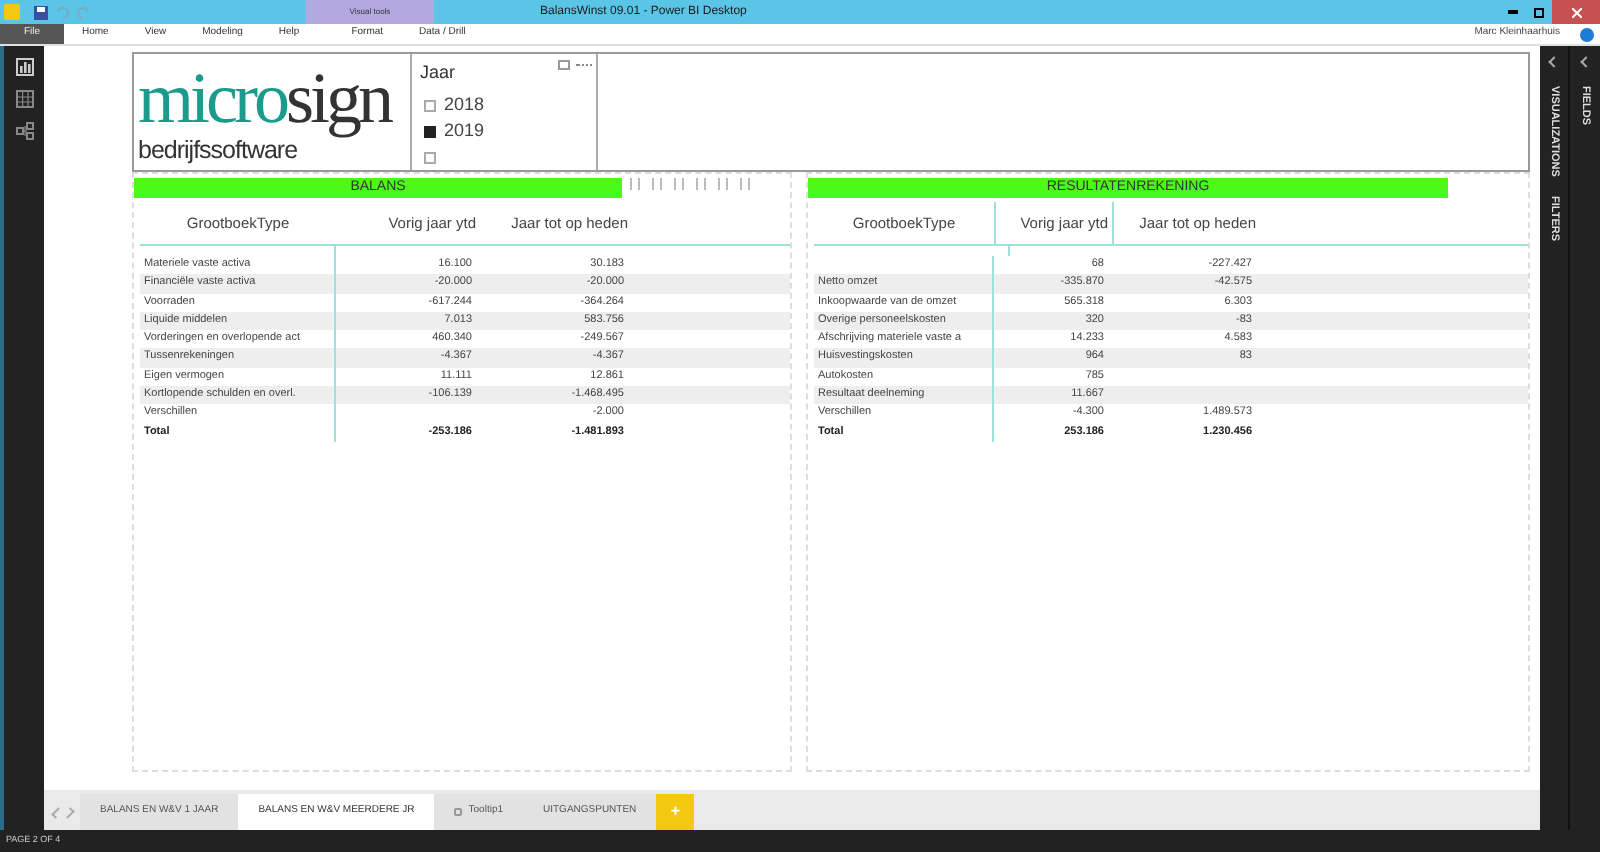 This screenshot has height=852, width=1600. I want to click on logo-wordmark: microsign, so click(264, 98).